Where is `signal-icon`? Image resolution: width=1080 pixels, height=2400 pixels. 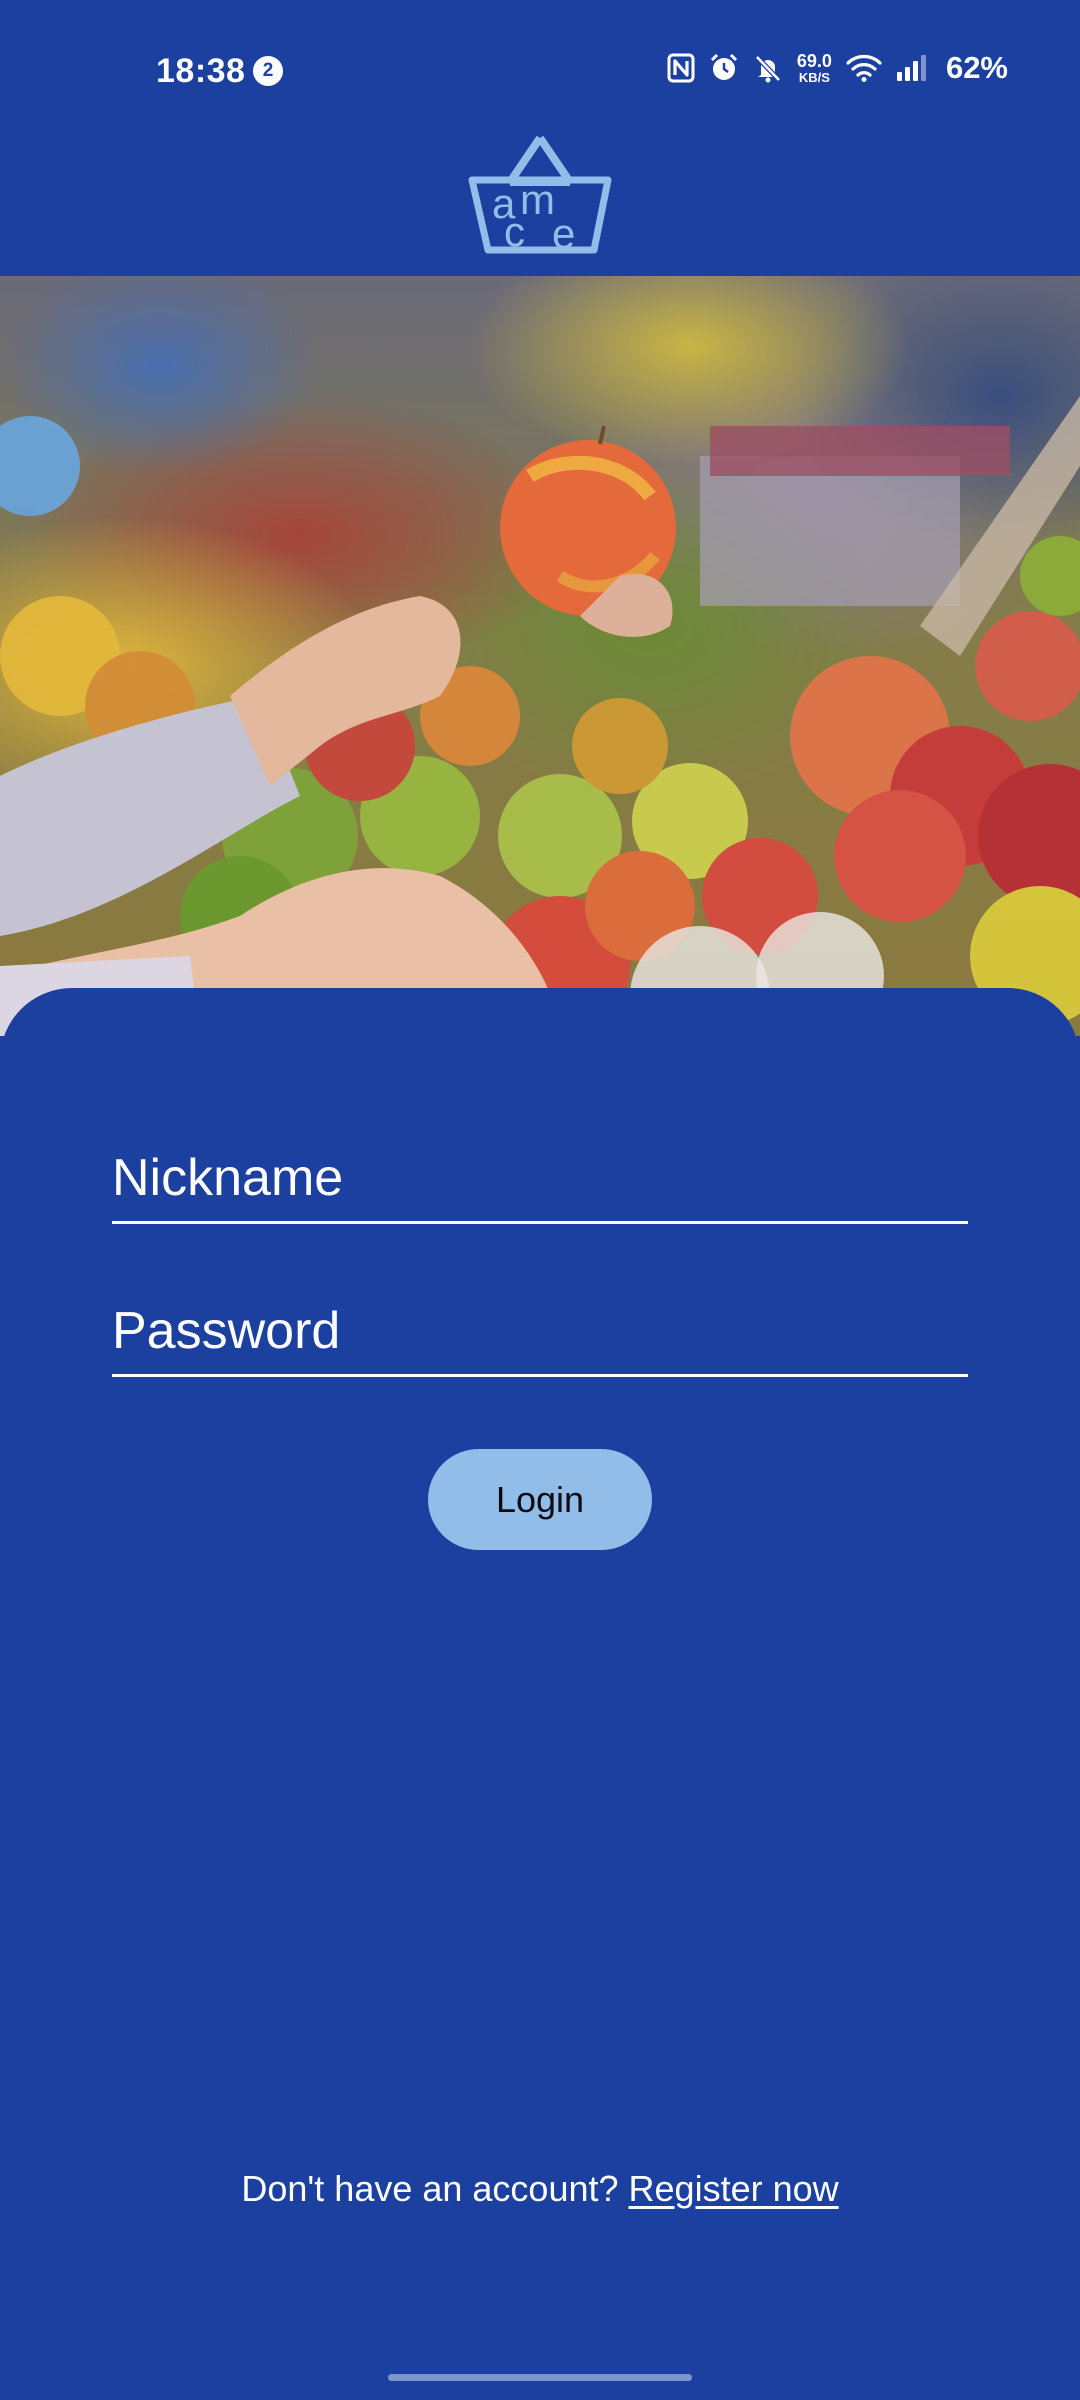 signal-icon is located at coordinates (912, 68).